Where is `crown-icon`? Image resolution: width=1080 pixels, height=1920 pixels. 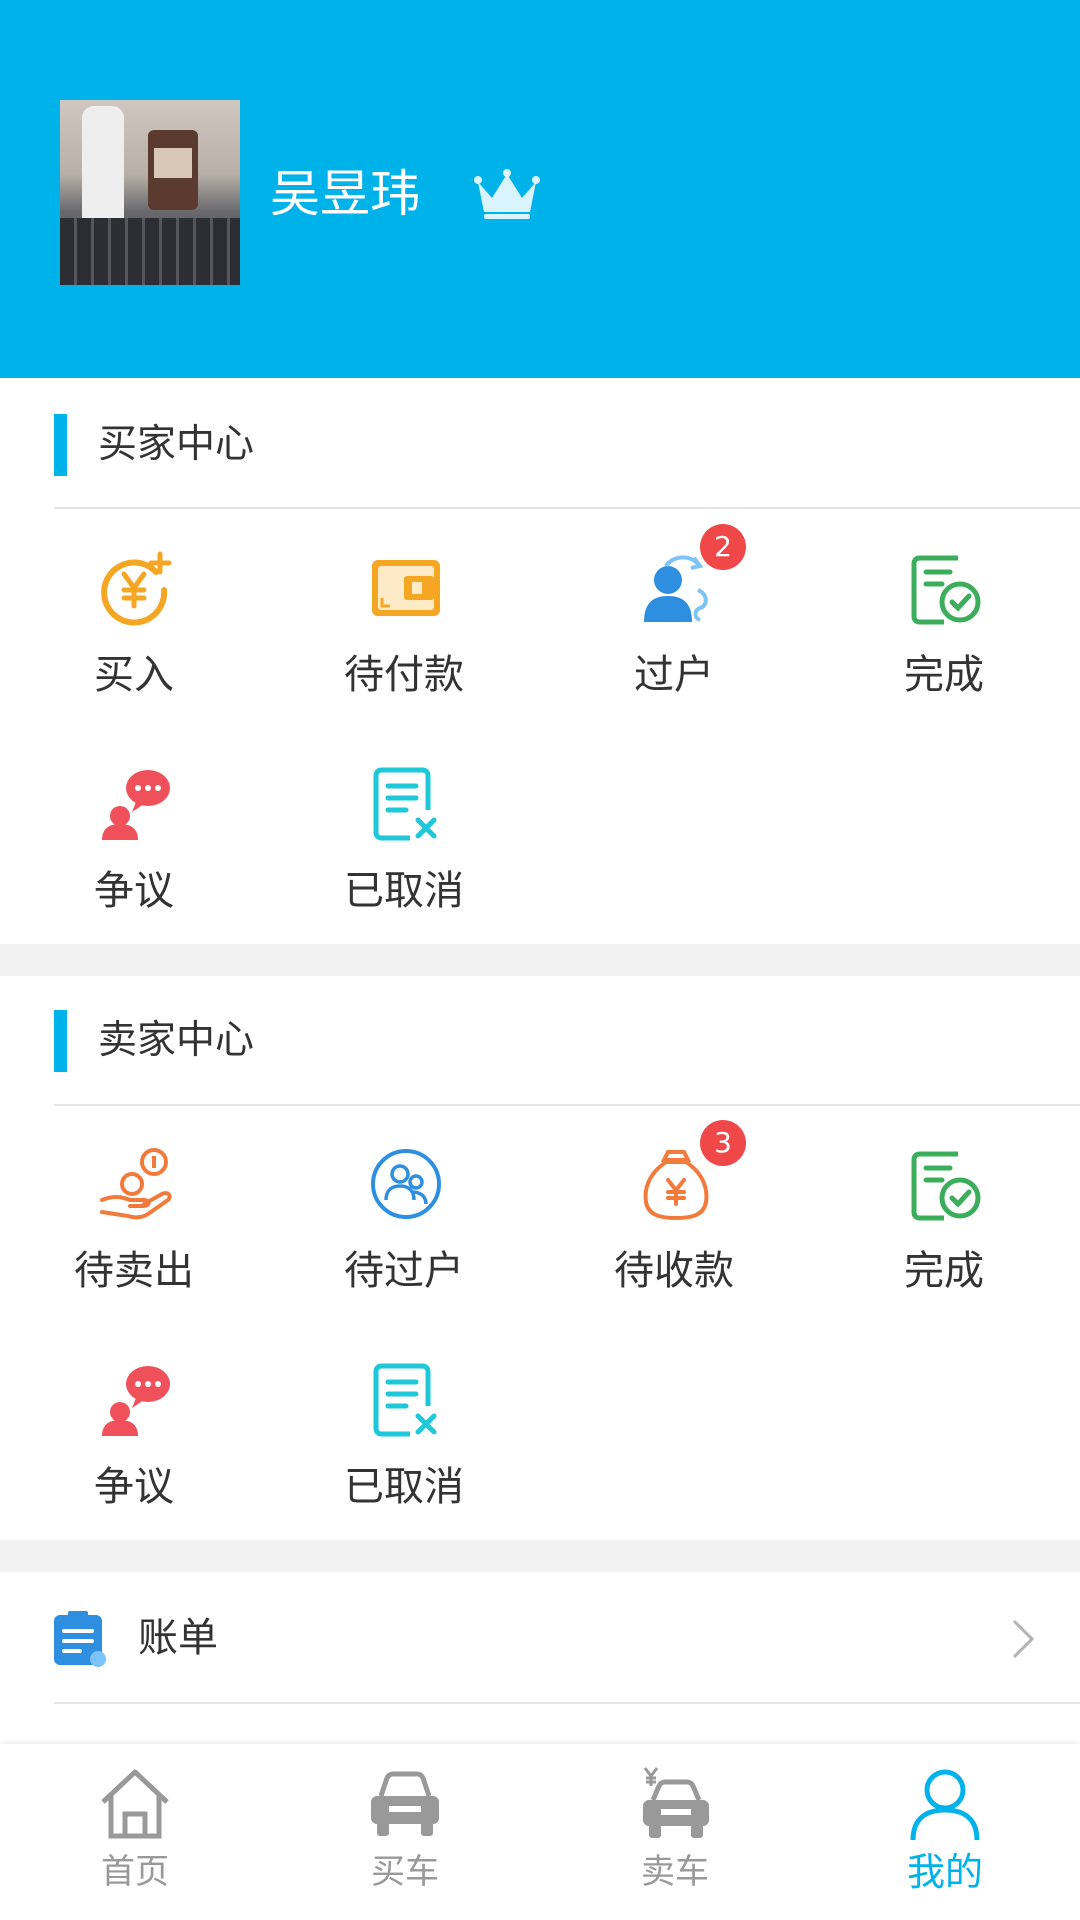 crown-icon is located at coordinates (507, 194).